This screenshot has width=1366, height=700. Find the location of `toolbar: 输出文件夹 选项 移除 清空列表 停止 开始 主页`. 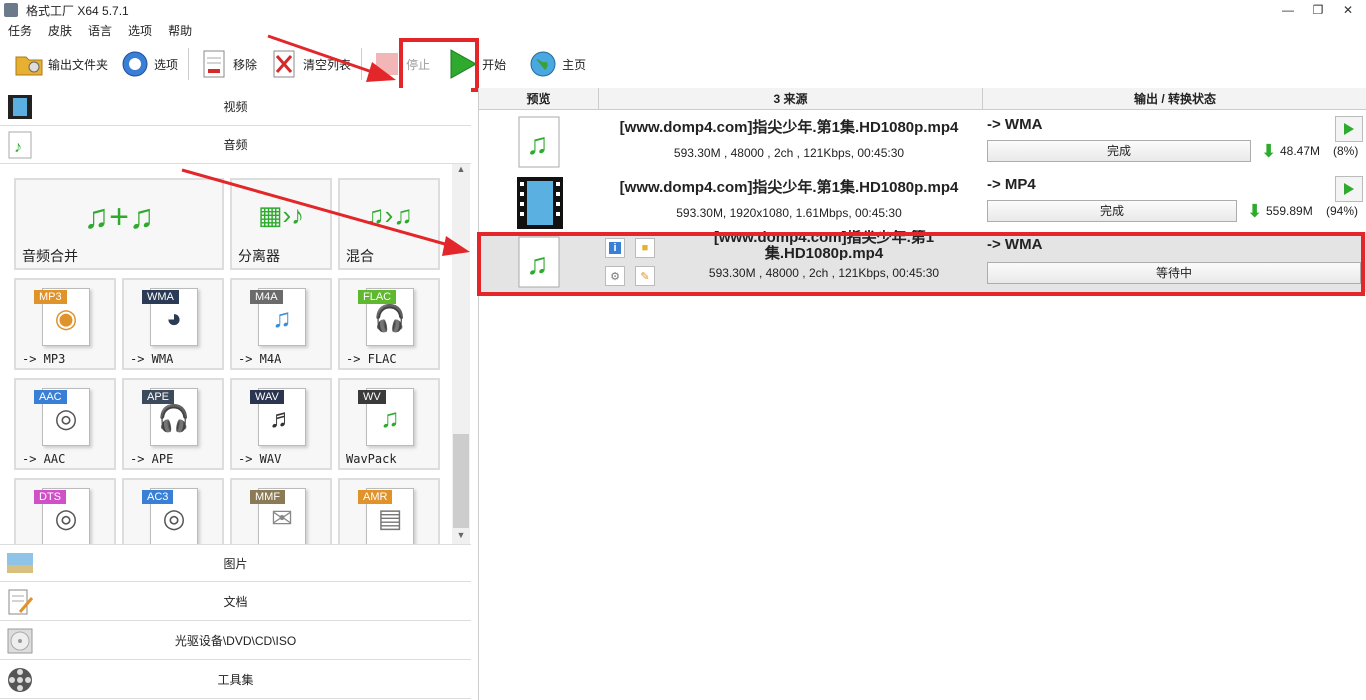

toolbar: 输出文件夹 选项 移除 清空列表 停止 开始 主页 is located at coordinates (683, 64).